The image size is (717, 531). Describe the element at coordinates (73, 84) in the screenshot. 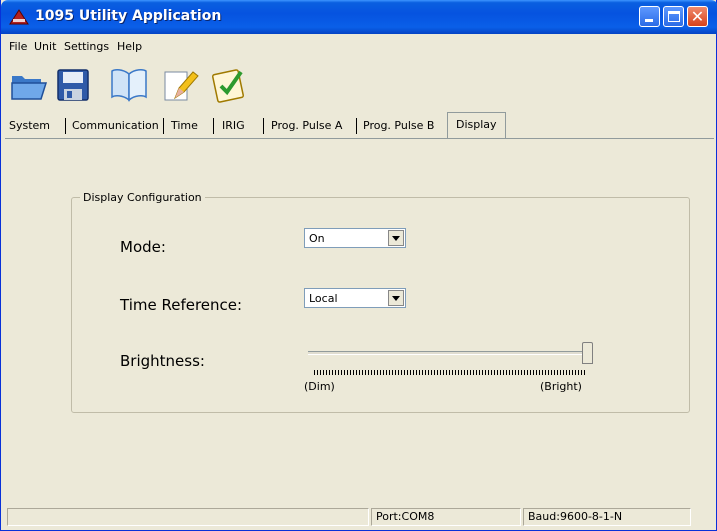

I see `save-disk-icon` at that location.